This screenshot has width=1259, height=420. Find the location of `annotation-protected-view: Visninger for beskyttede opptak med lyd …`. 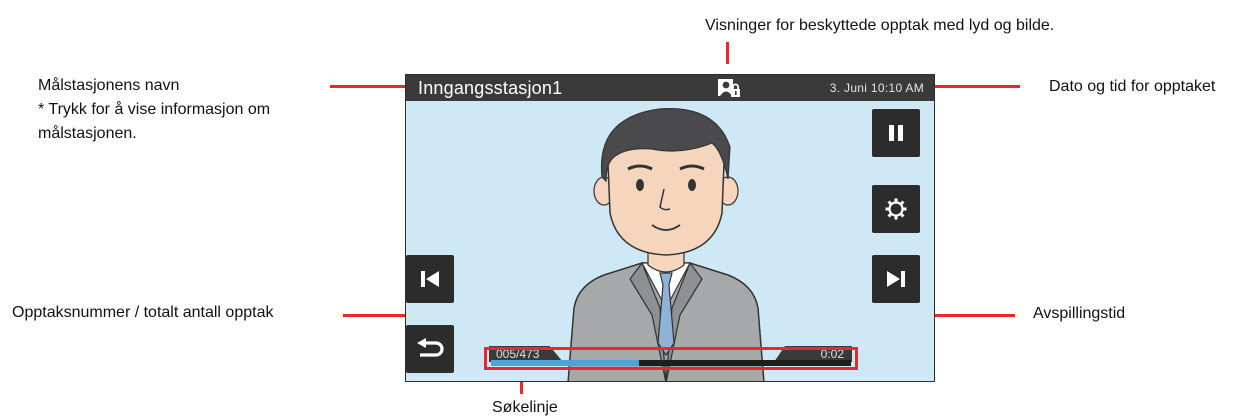

annotation-protected-view: Visninger for beskyttede opptak med lyd … is located at coordinates (880, 25).